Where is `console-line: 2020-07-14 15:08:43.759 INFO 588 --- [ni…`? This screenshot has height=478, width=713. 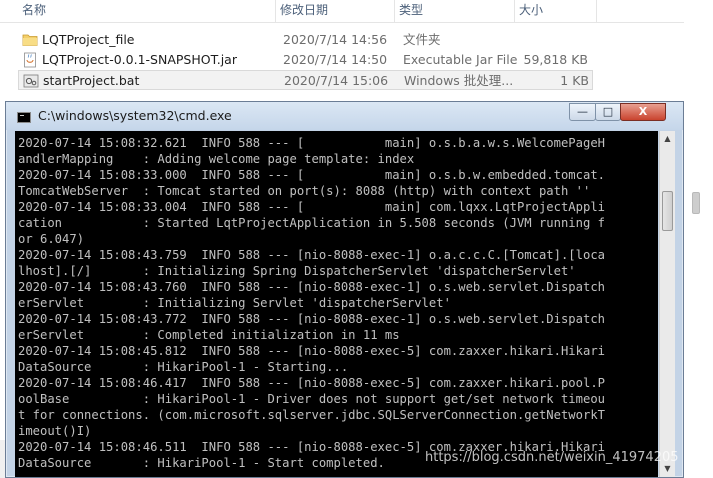 console-line: 2020-07-14 15:08:43.759 INFO 588 --- [ni… is located at coordinates (311, 255).